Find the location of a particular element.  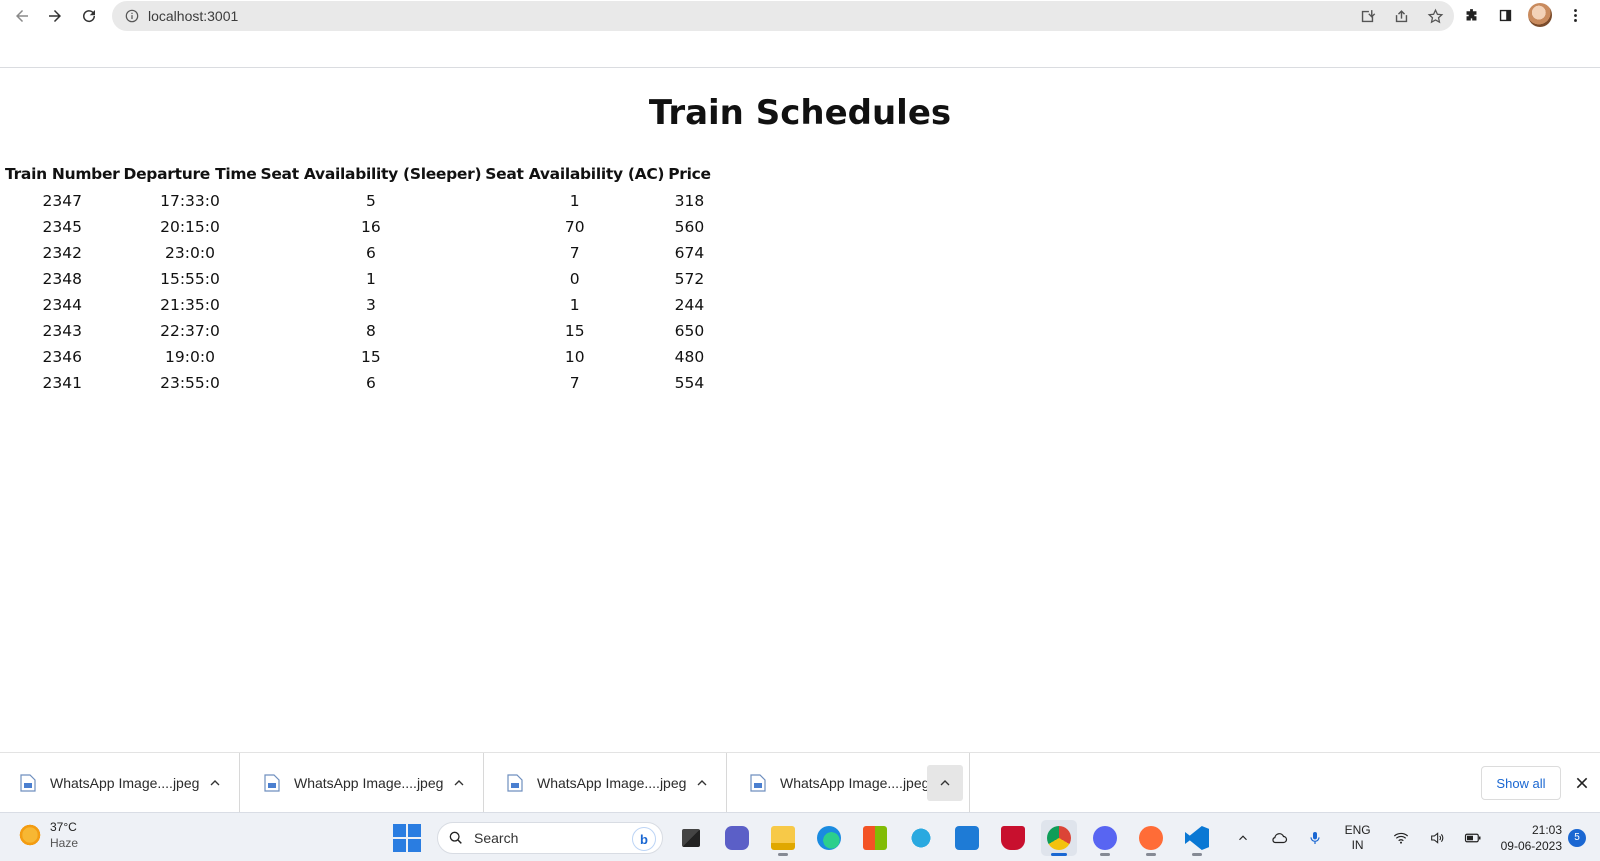

side-panel-icon is located at coordinates (1505, 15).